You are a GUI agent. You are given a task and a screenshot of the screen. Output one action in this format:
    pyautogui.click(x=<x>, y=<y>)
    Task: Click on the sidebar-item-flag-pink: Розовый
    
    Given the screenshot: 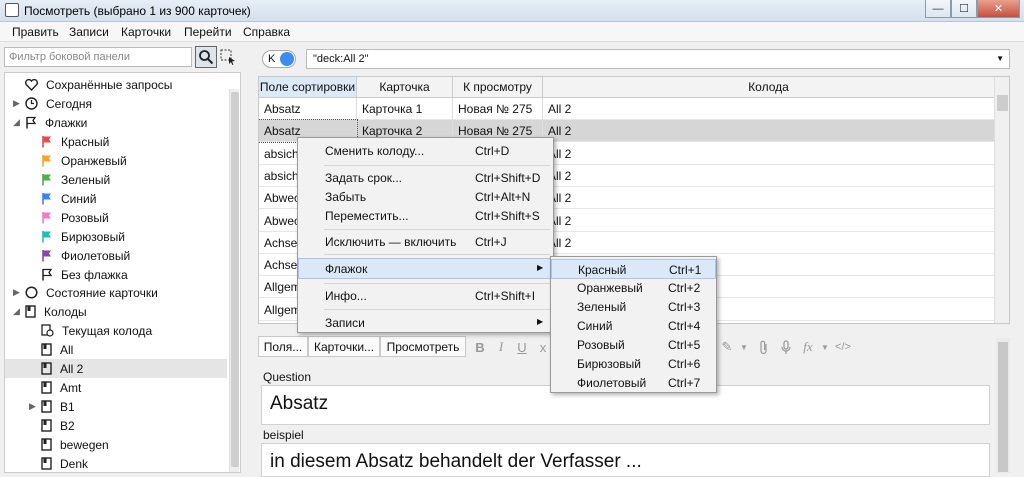 What is the action you would take?
    pyautogui.click(x=75, y=217)
    